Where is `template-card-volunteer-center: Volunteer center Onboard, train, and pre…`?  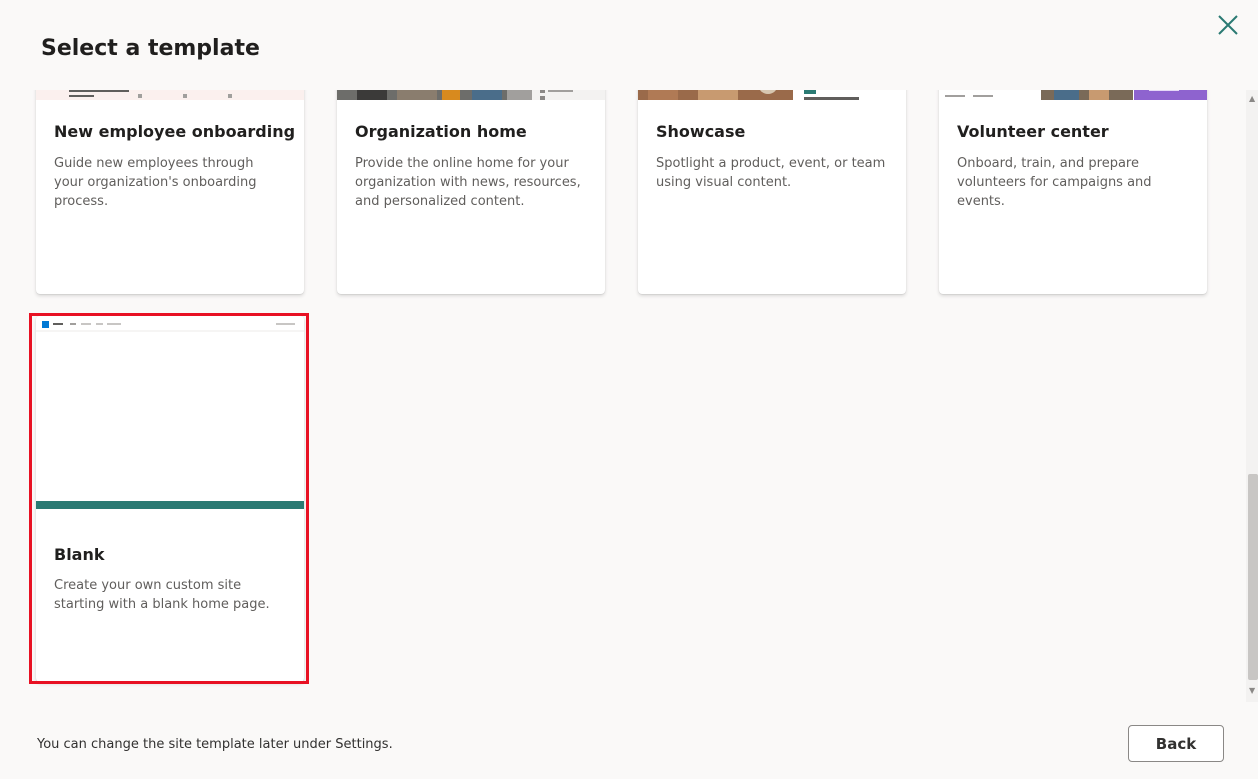
template-card-volunteer-center: Volunteer center Onboard, train, and pre… is located at coordinates (1073, 192).